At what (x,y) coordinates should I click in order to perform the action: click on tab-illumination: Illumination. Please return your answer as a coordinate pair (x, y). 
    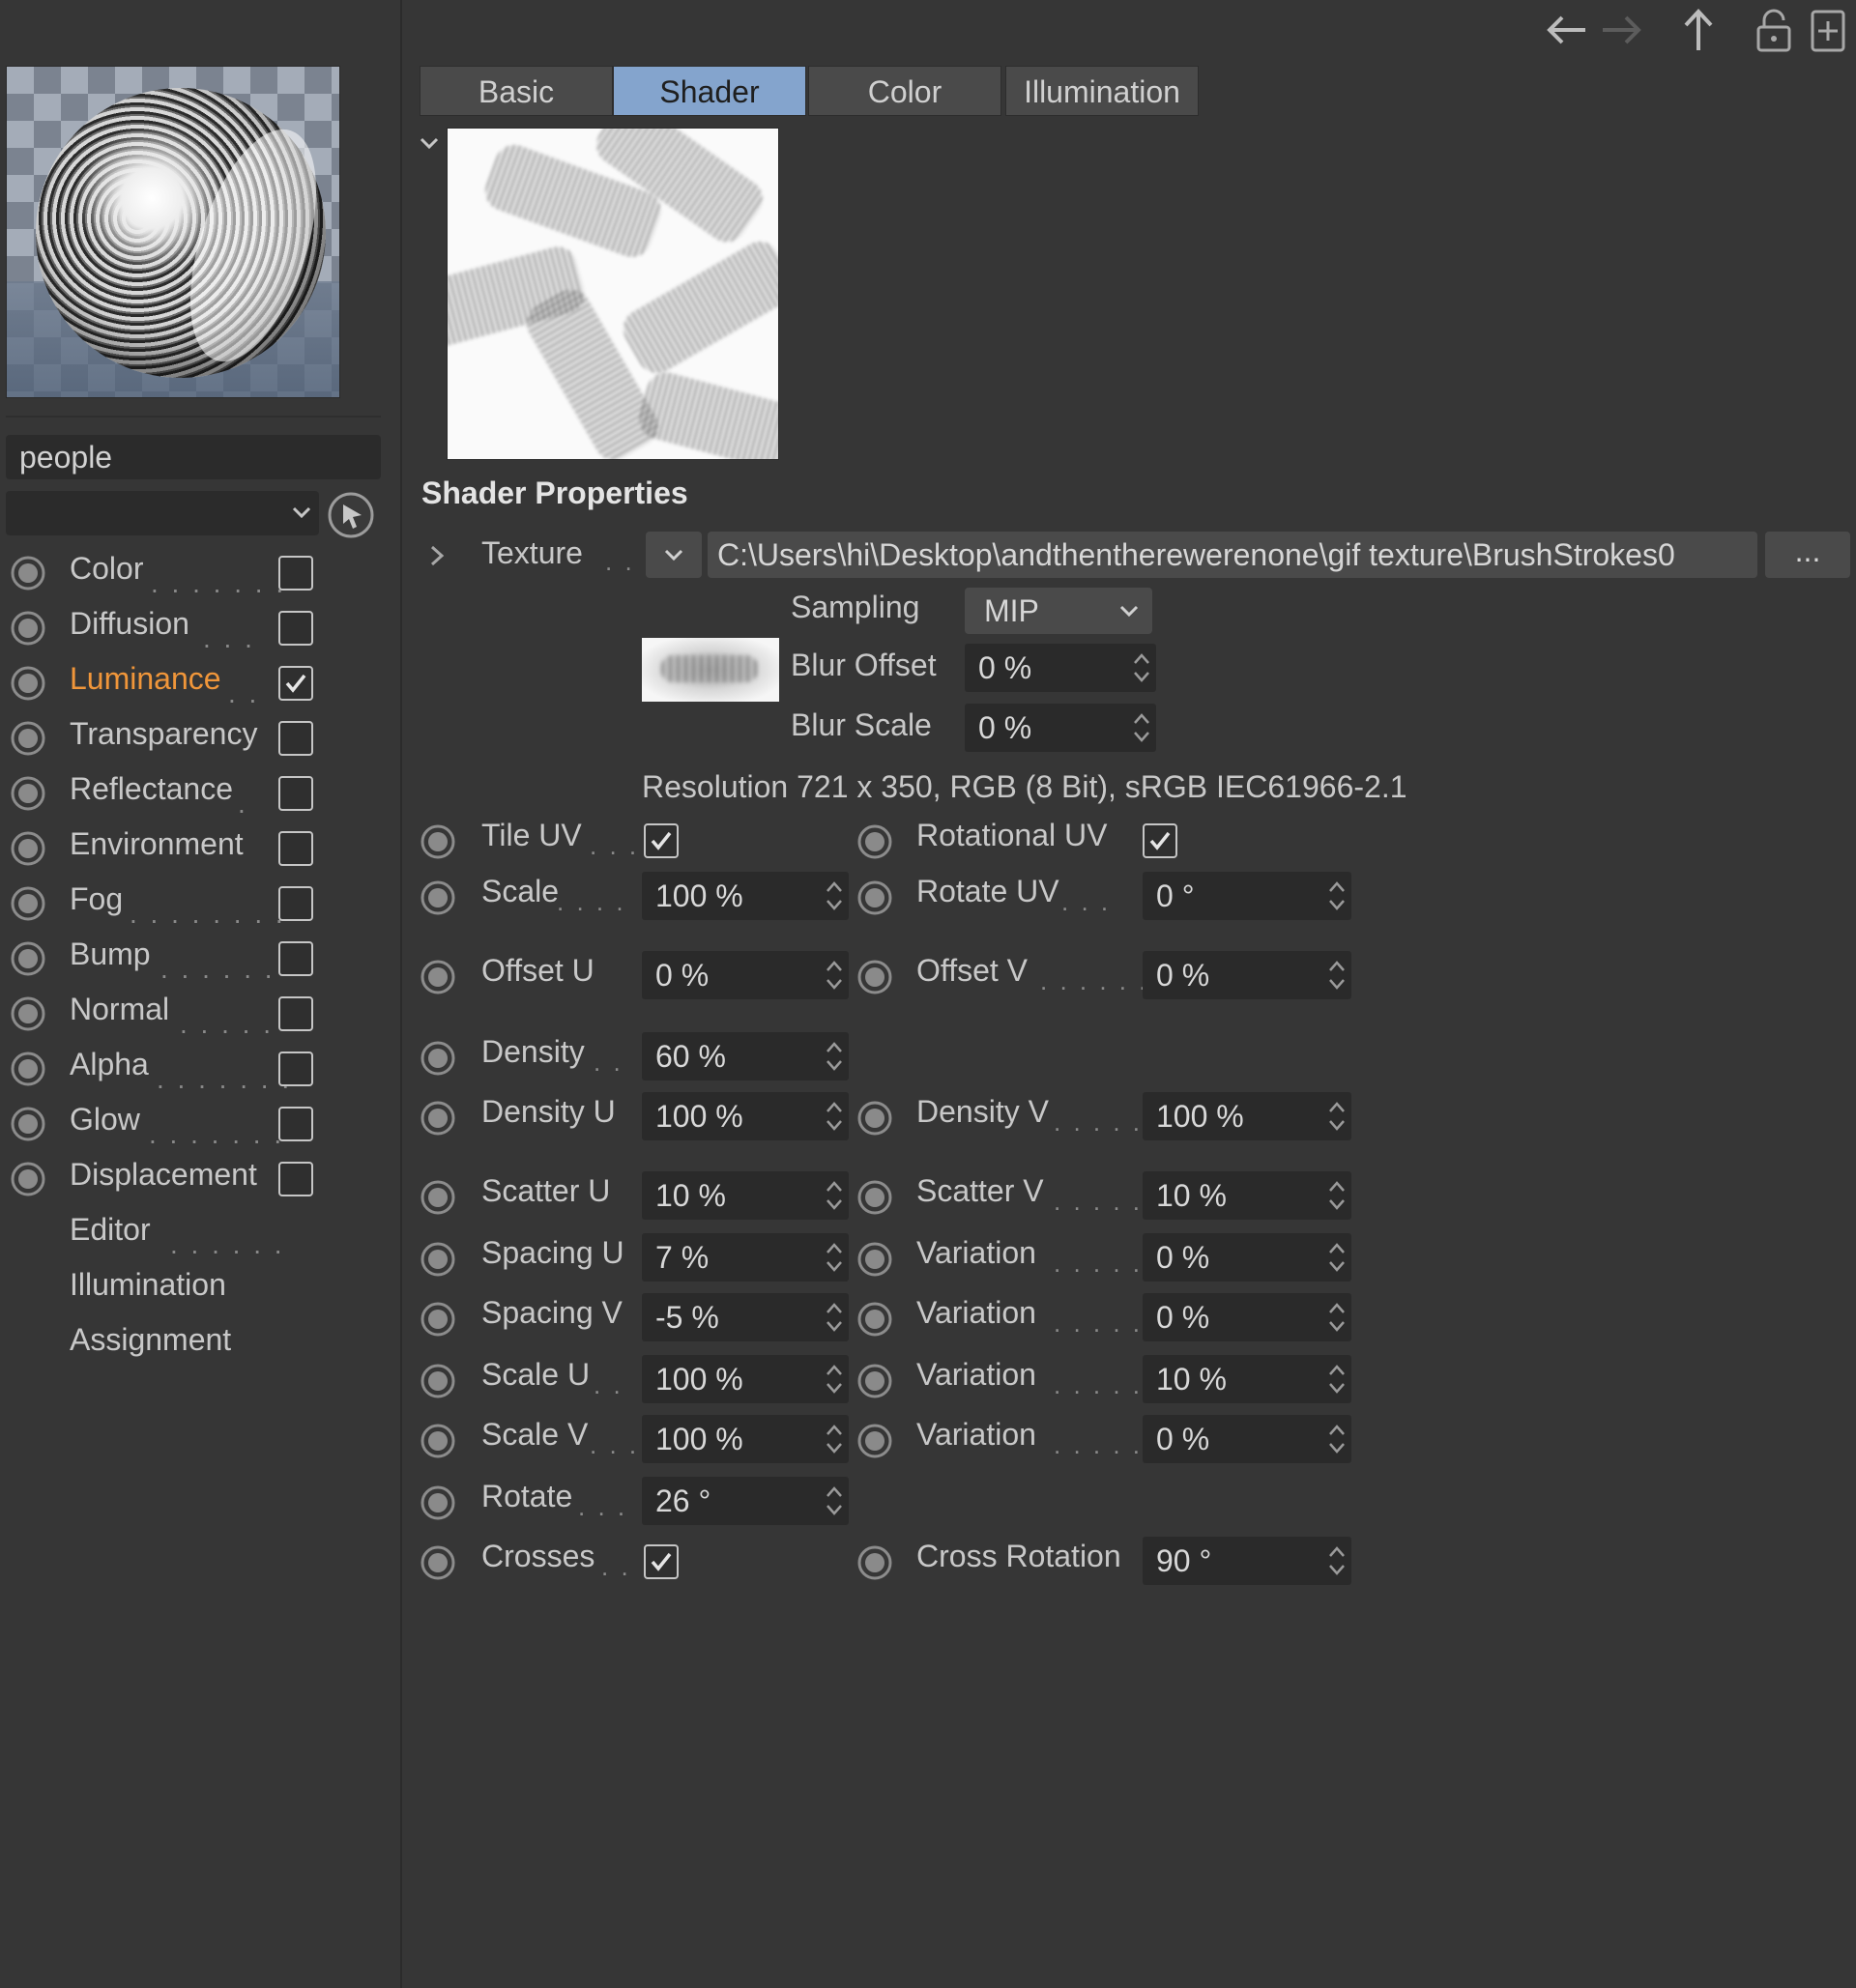
    Looking at the image, I should click on (1102, 91).